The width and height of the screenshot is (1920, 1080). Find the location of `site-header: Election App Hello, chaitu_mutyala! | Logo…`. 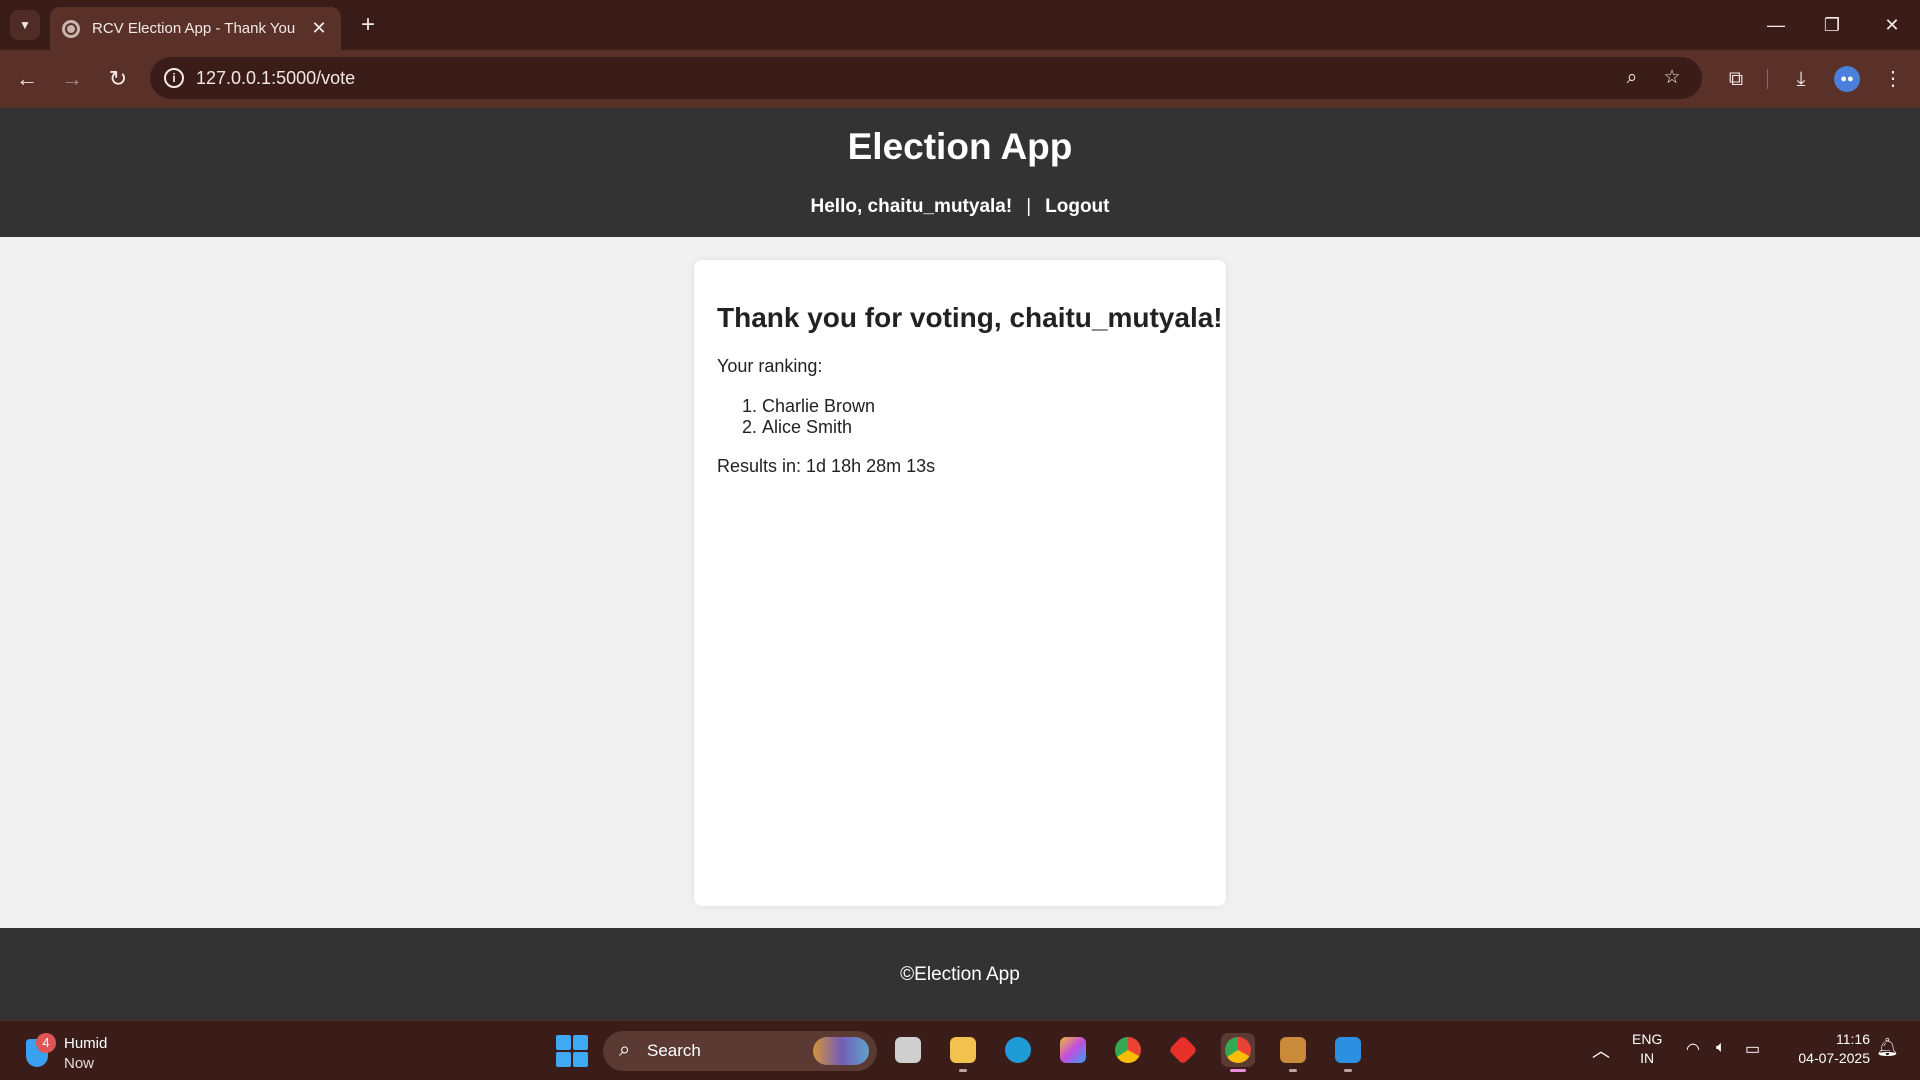

site-header: Election App Hello, chaitu_mutyala! | Logo… is located at coordinates (960, 172).